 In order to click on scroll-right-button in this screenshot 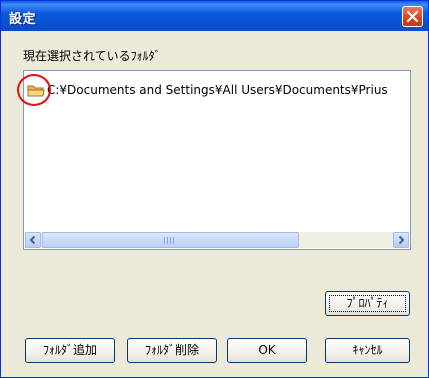, I will do `click(401, 240)`.